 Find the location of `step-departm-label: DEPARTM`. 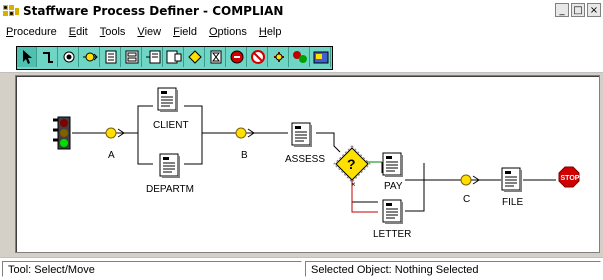

step-departm-label: DEPARTM is located at coordinates (170, 189).